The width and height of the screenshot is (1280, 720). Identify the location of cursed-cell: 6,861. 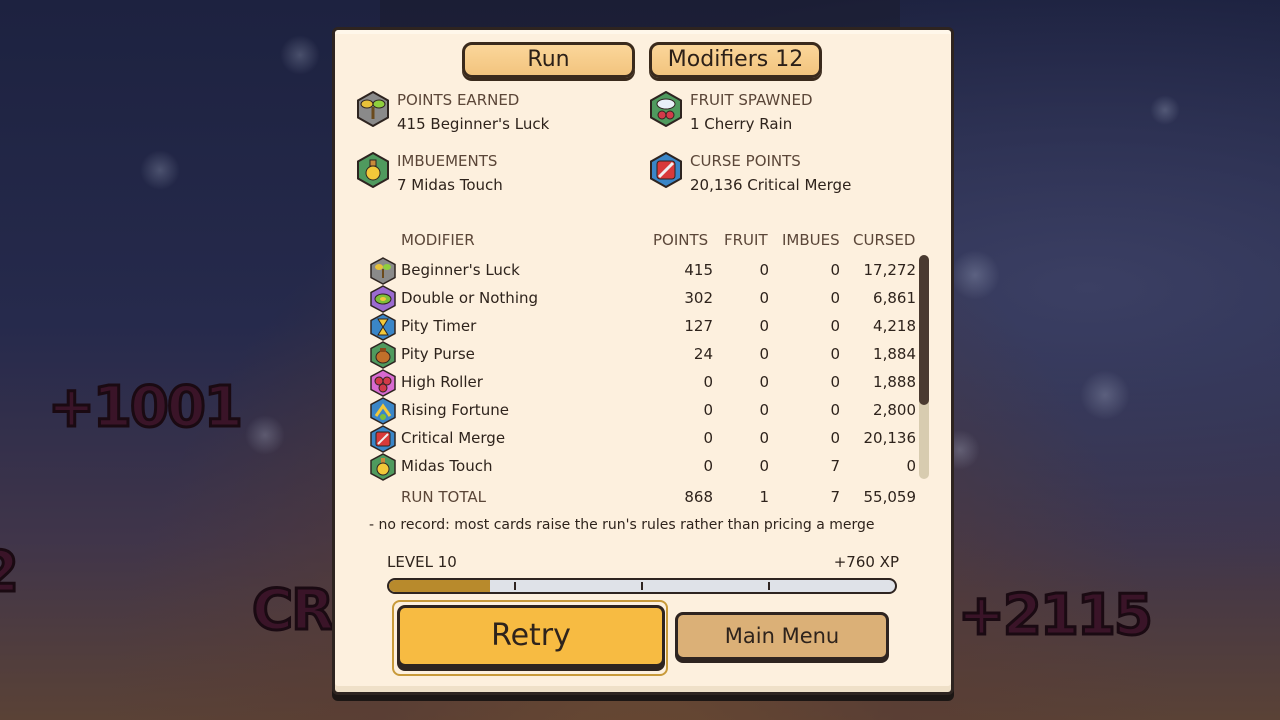
(894, 298).